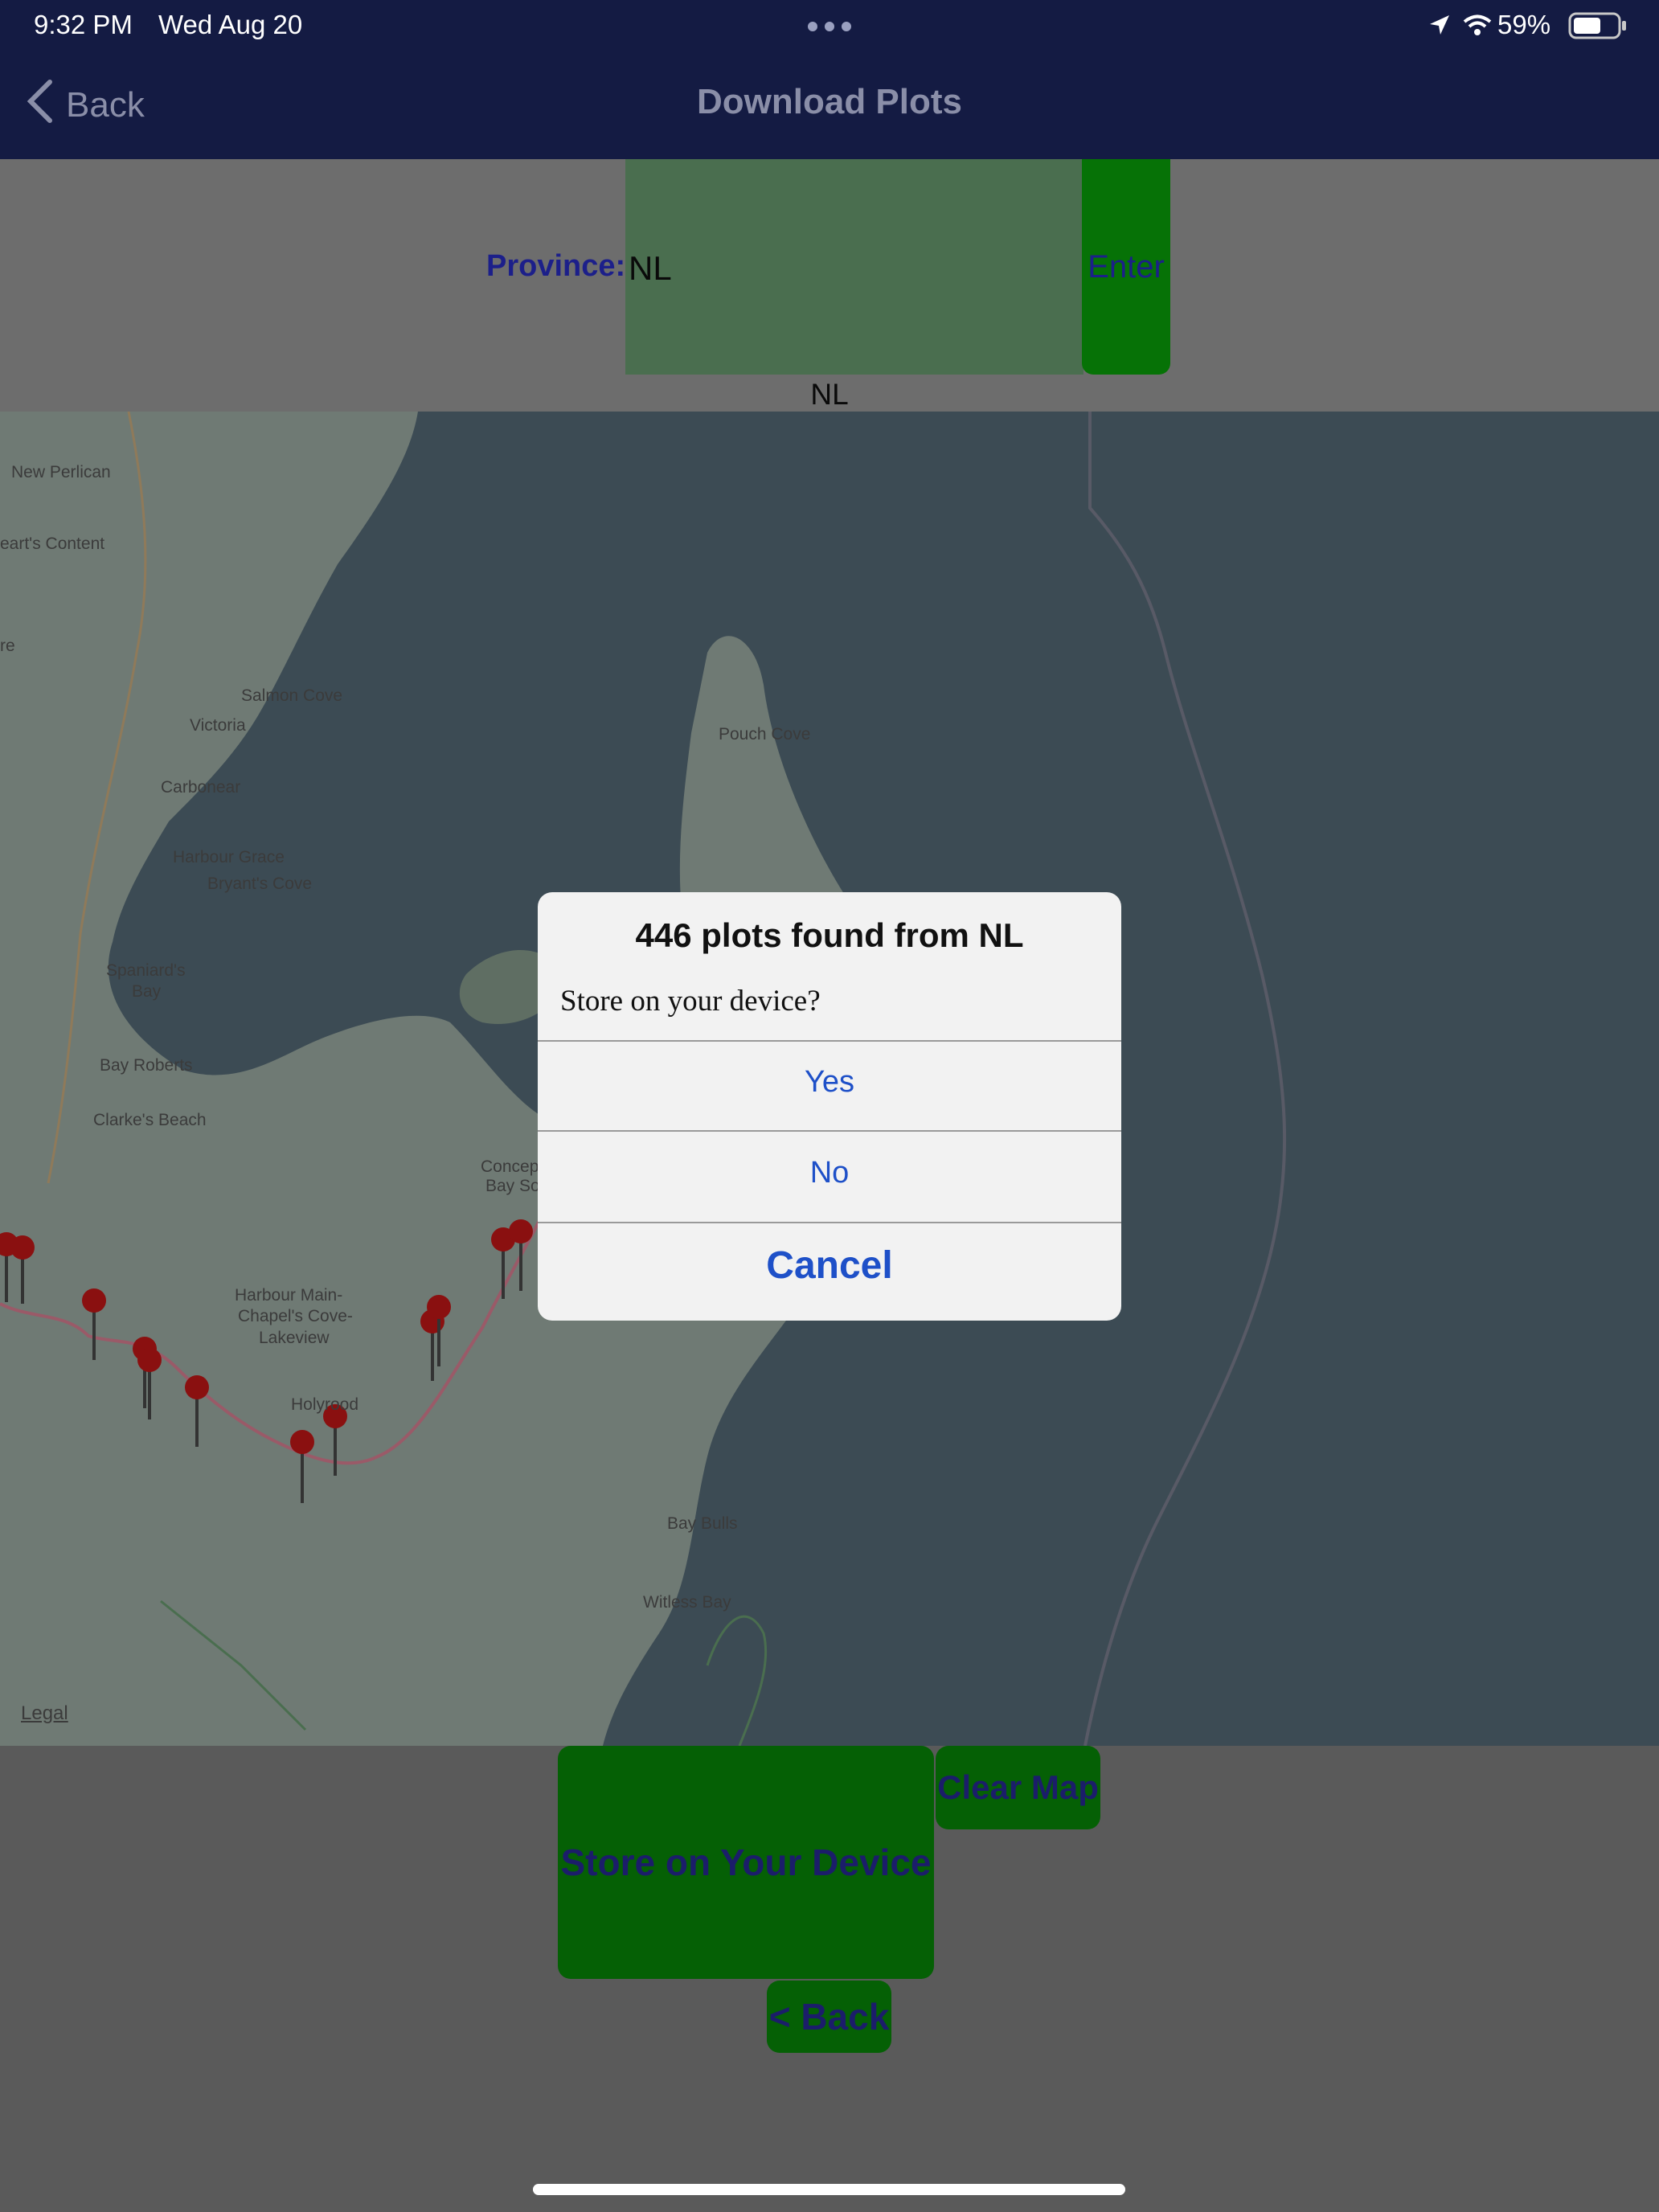  I want to click on wifi-icon, so click(1477, 27).